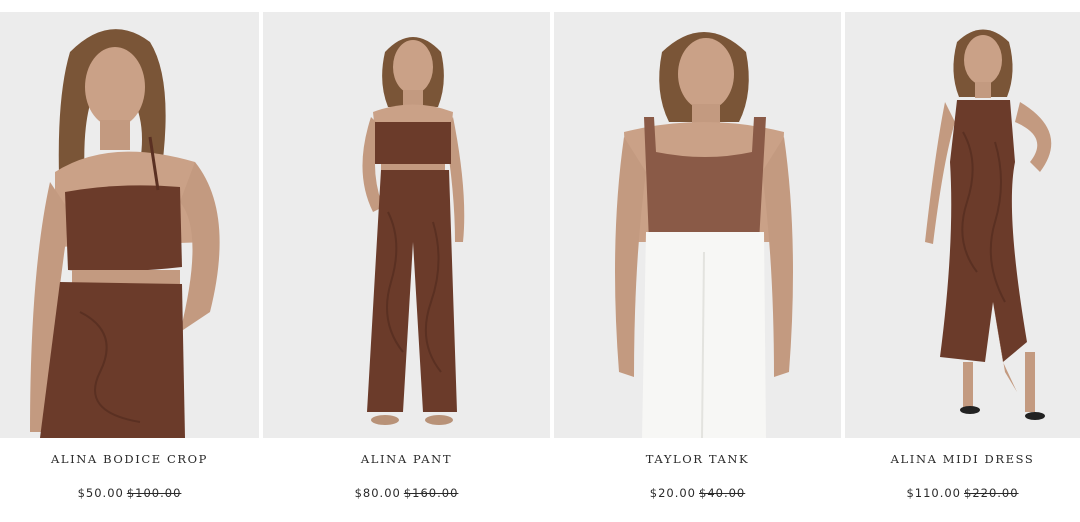 The image size is (1080, 522). I want to click on original-price: $100.00, so click(154, 493).